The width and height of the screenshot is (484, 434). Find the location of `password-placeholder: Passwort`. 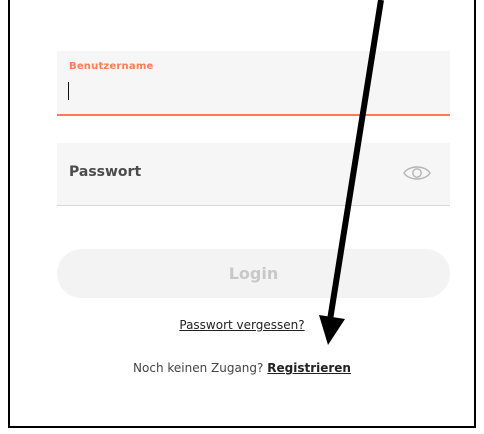

password-placeholder: Passwort is located at coordinates (105, 172).